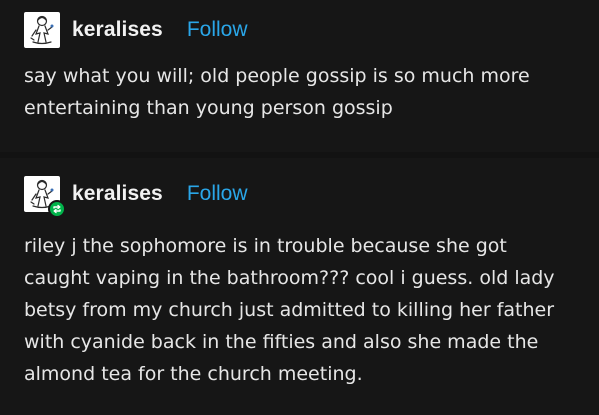 The height and width of the screenshot is (415, 599). What do you see at coordinates (57, 209) in the screenshot?
I see `reblog-icon` at bounding box center [57, 209].